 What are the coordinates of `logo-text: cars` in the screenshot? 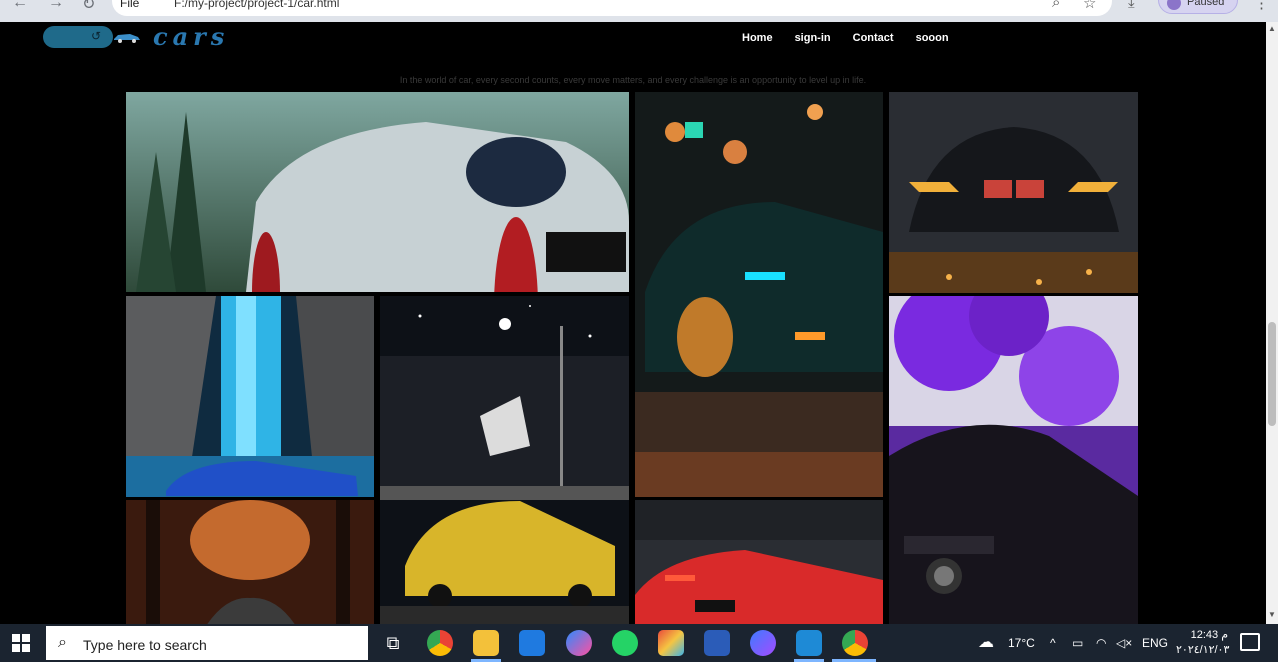 It's located at (191, 36).